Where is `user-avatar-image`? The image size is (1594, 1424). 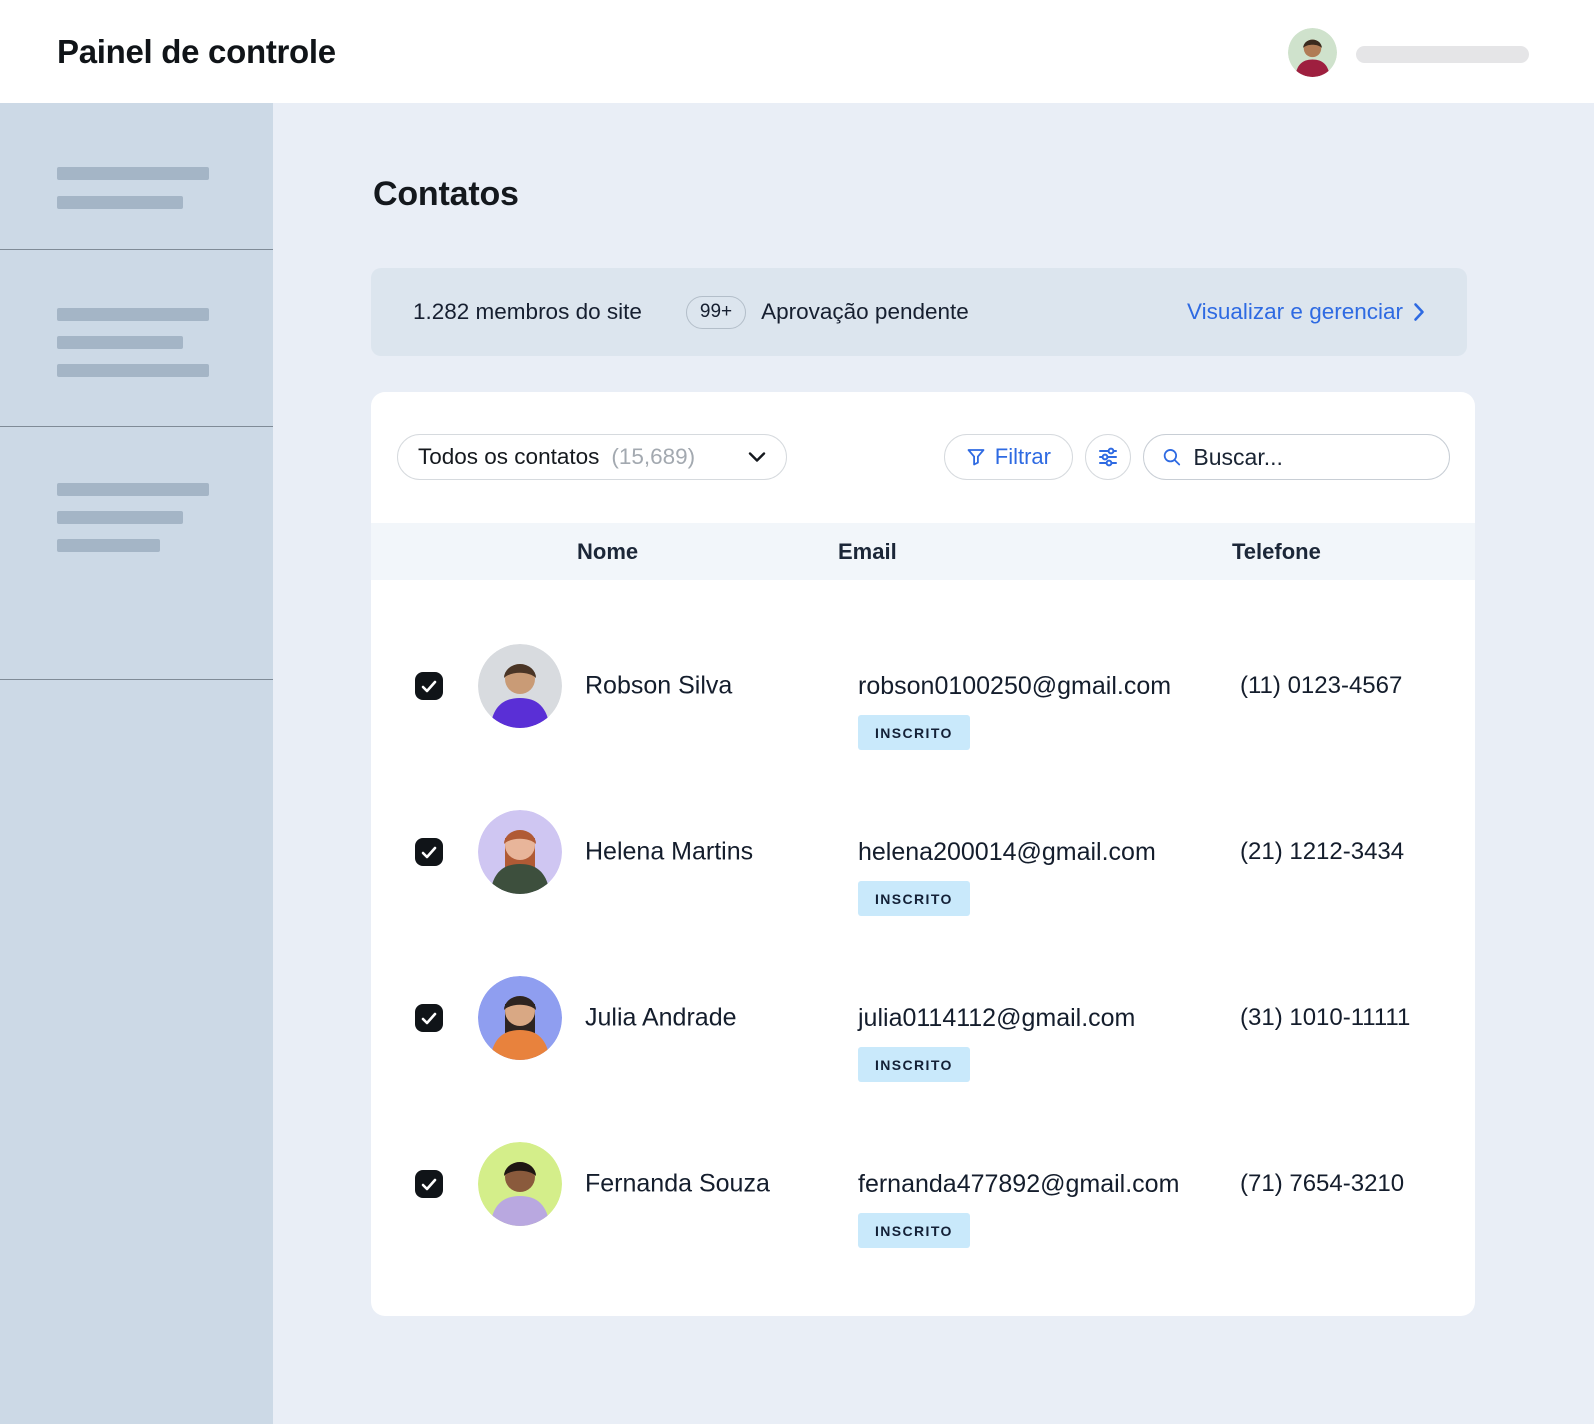 user-avatar-image is located at coordinates (1312, 52).